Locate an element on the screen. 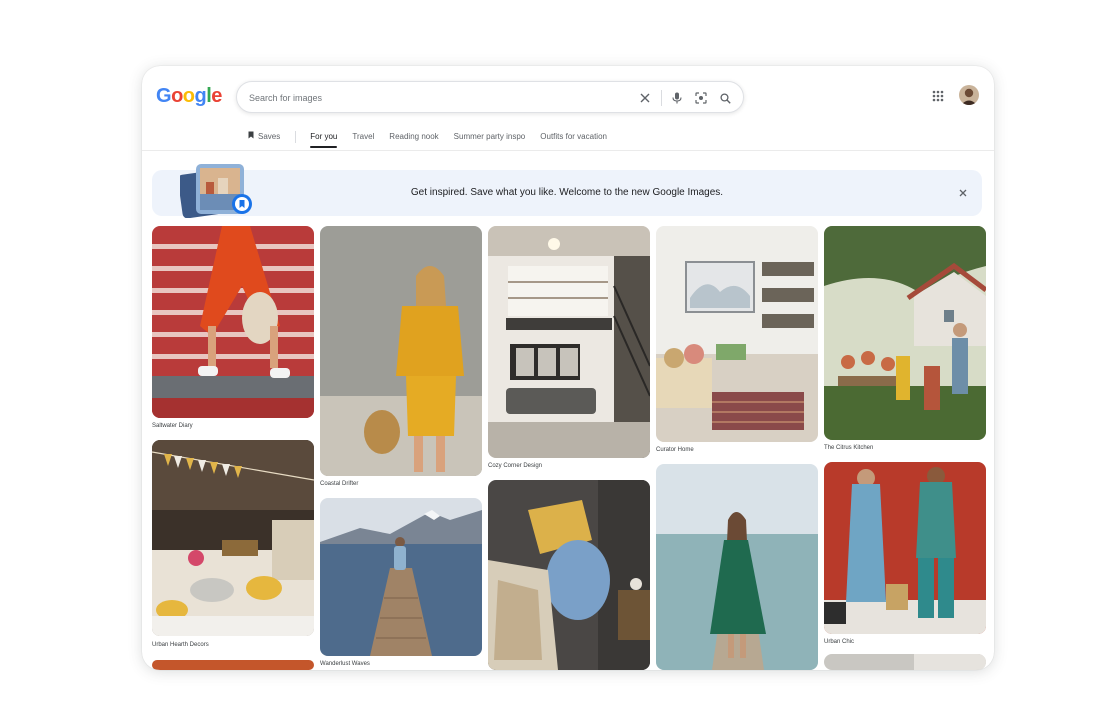 Image resolution: width=1108 pixels, height=728 pixels. search-icon is located at coordinates (725, 98).